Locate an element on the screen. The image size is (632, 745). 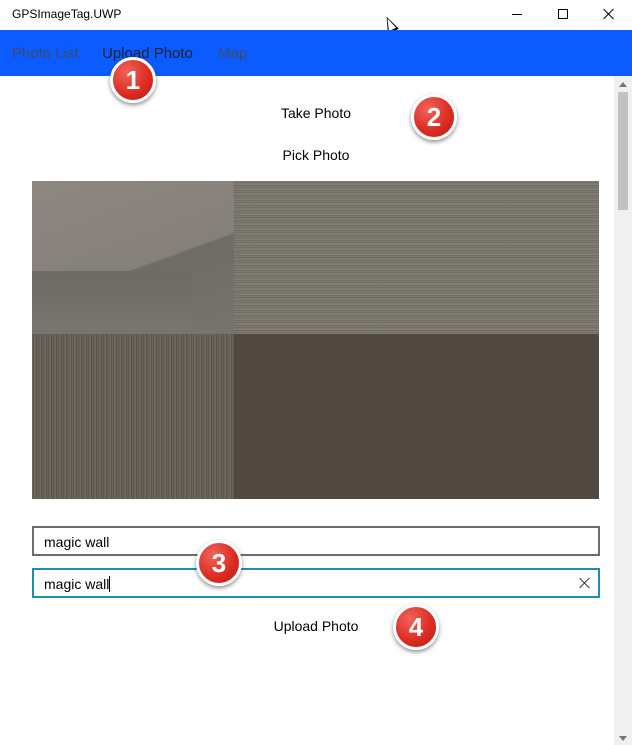
step-badge-2: 2 is located at coordinates (434, 117).